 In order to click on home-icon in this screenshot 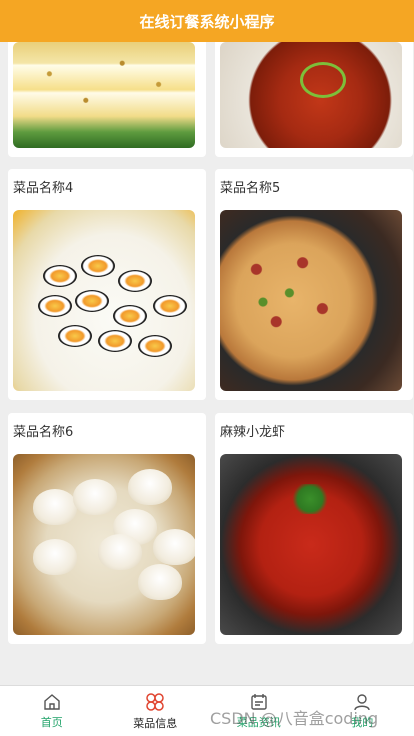, I will do `click(52, 702)`.